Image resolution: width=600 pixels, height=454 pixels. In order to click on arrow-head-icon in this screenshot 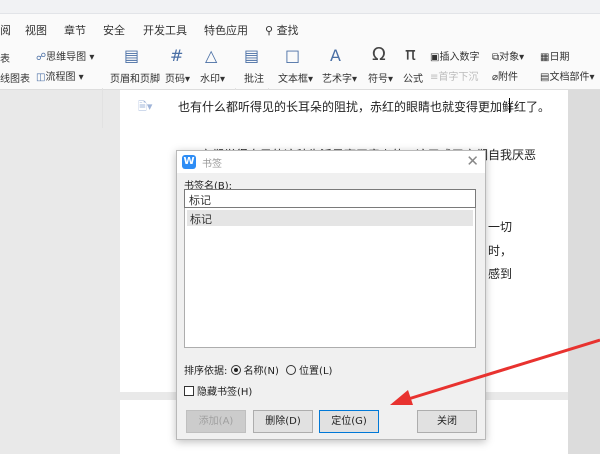, I will do `click(401, 397)`.